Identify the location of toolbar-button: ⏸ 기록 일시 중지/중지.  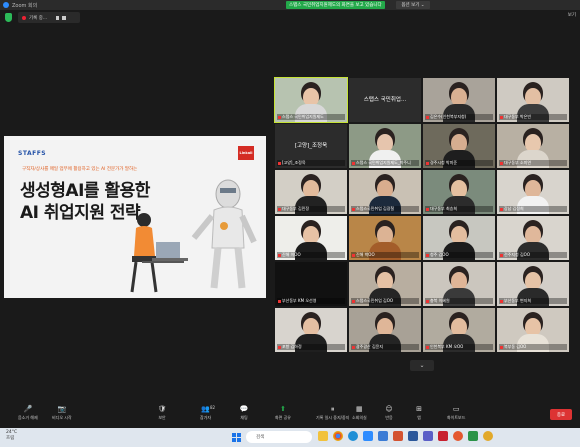
(332, 413).